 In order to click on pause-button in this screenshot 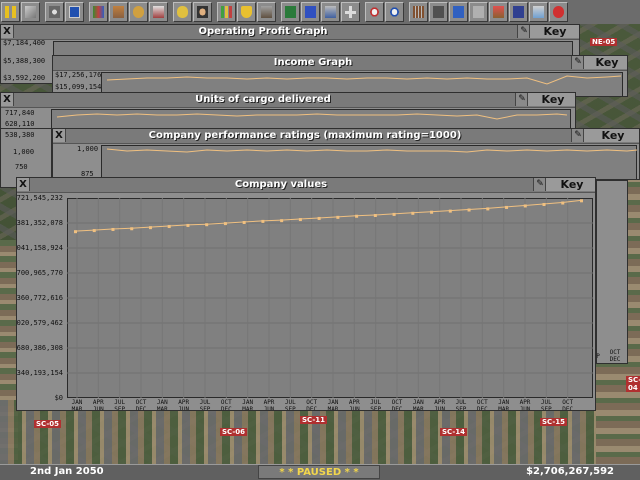, I will do `click(10, 12)`.